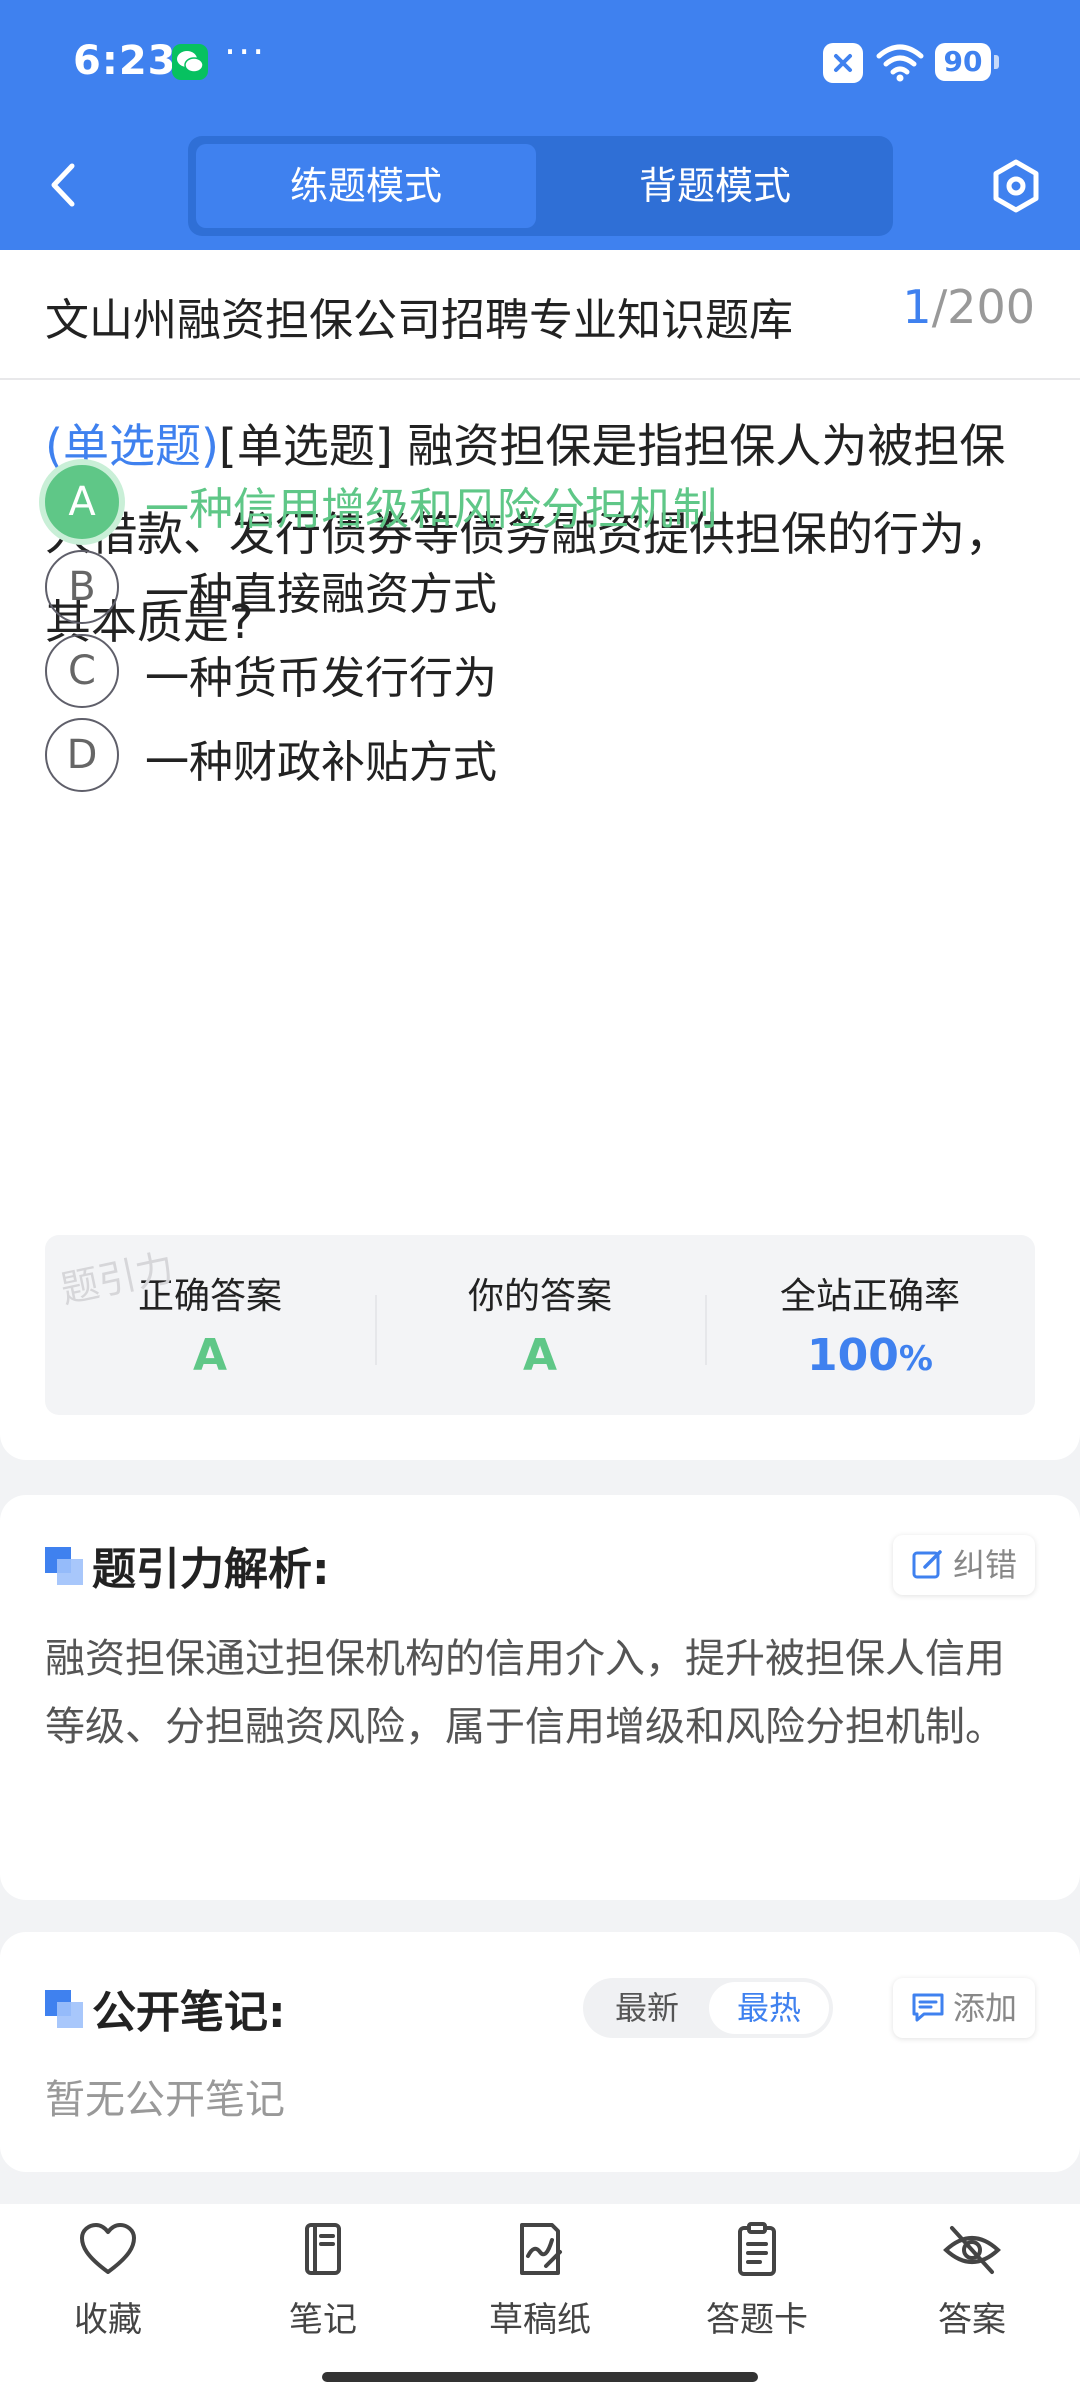 The width and height of the screenshot is (1080, 2400). I want to click on site-accuracy-unit: %, so click(915, 1359).